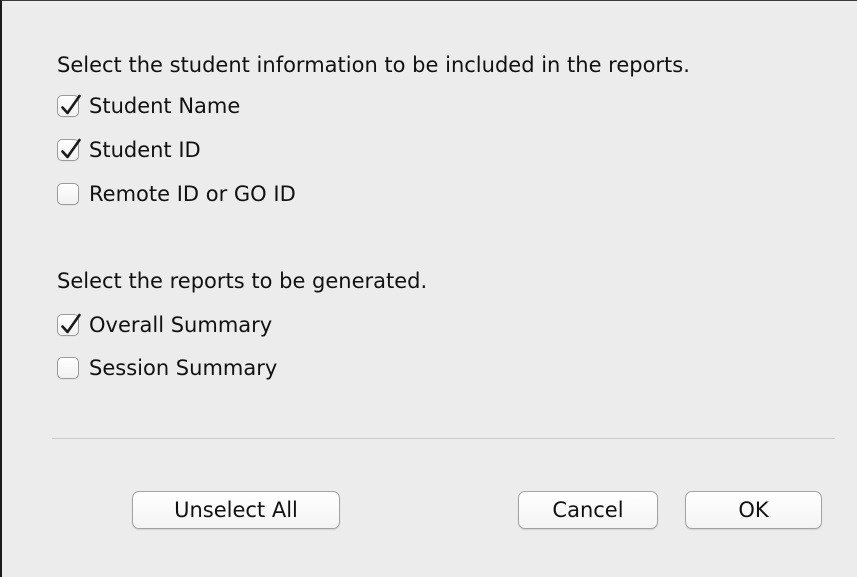 The width and height of the screenshot is (857, 577). I want to click on session-summary-label: Session Summary, so click(183, 368).